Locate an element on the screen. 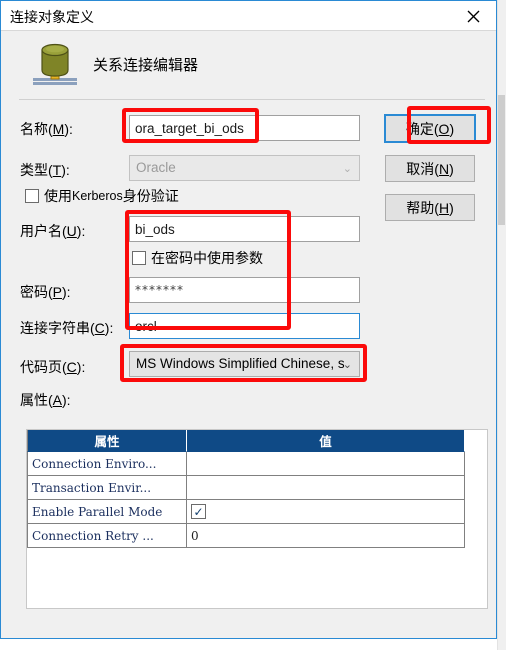 The width and height of the screenshot is (506, 650). window-title: 连接对象定义 is located at coordinates (52, 17).